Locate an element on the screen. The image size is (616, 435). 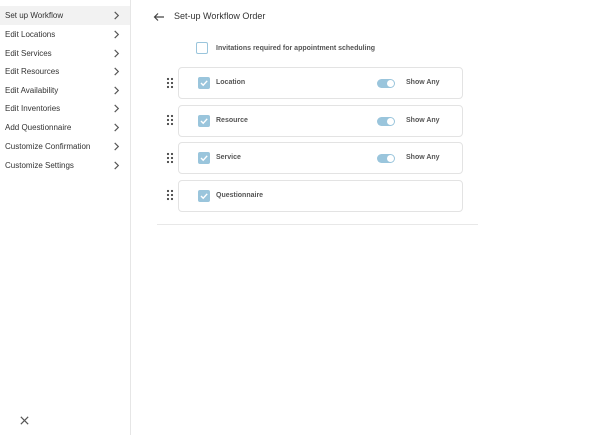
workflow-card-location: Location Show Any is located at coordinates (320, 83).